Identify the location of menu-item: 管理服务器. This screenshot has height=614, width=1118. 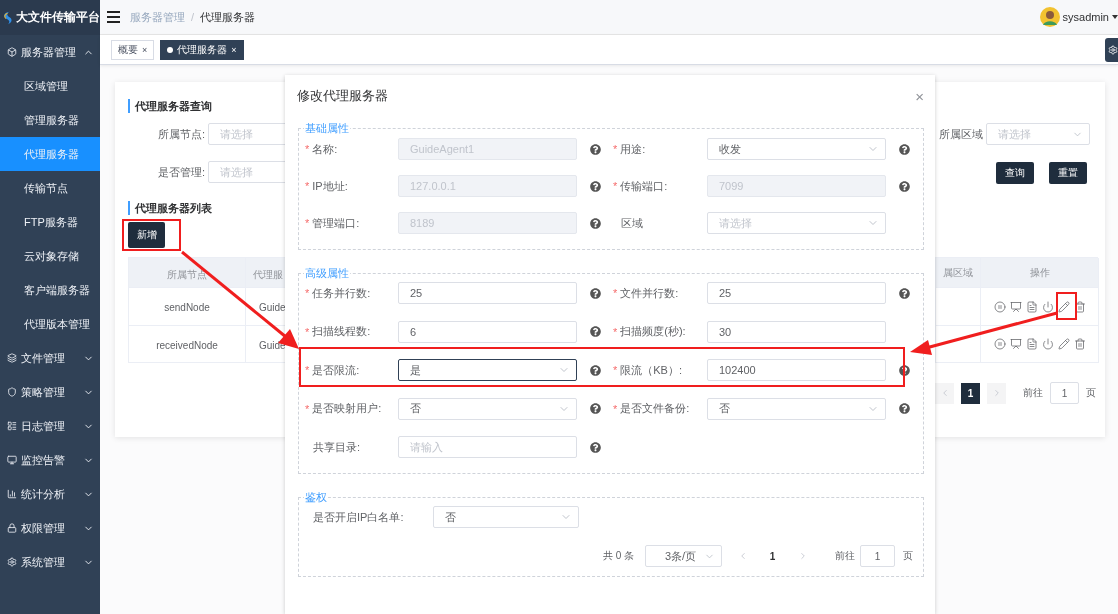
(50, 120).